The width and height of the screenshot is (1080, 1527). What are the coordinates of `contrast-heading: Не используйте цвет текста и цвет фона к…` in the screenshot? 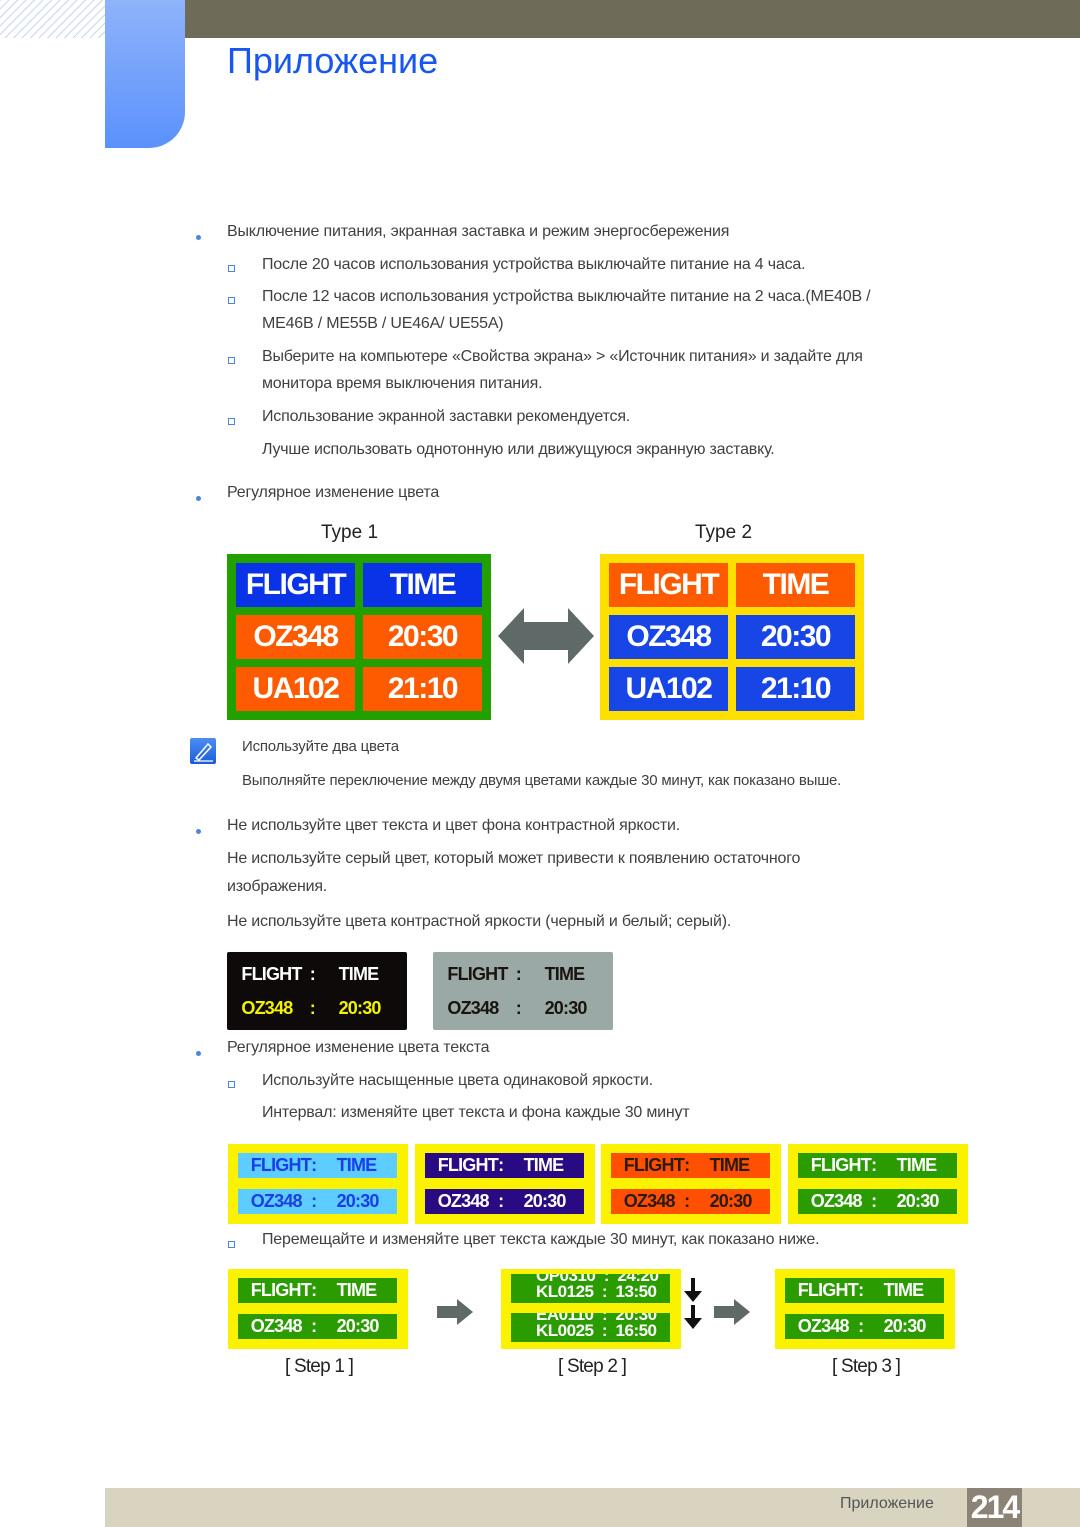 It's located at (453, 825).